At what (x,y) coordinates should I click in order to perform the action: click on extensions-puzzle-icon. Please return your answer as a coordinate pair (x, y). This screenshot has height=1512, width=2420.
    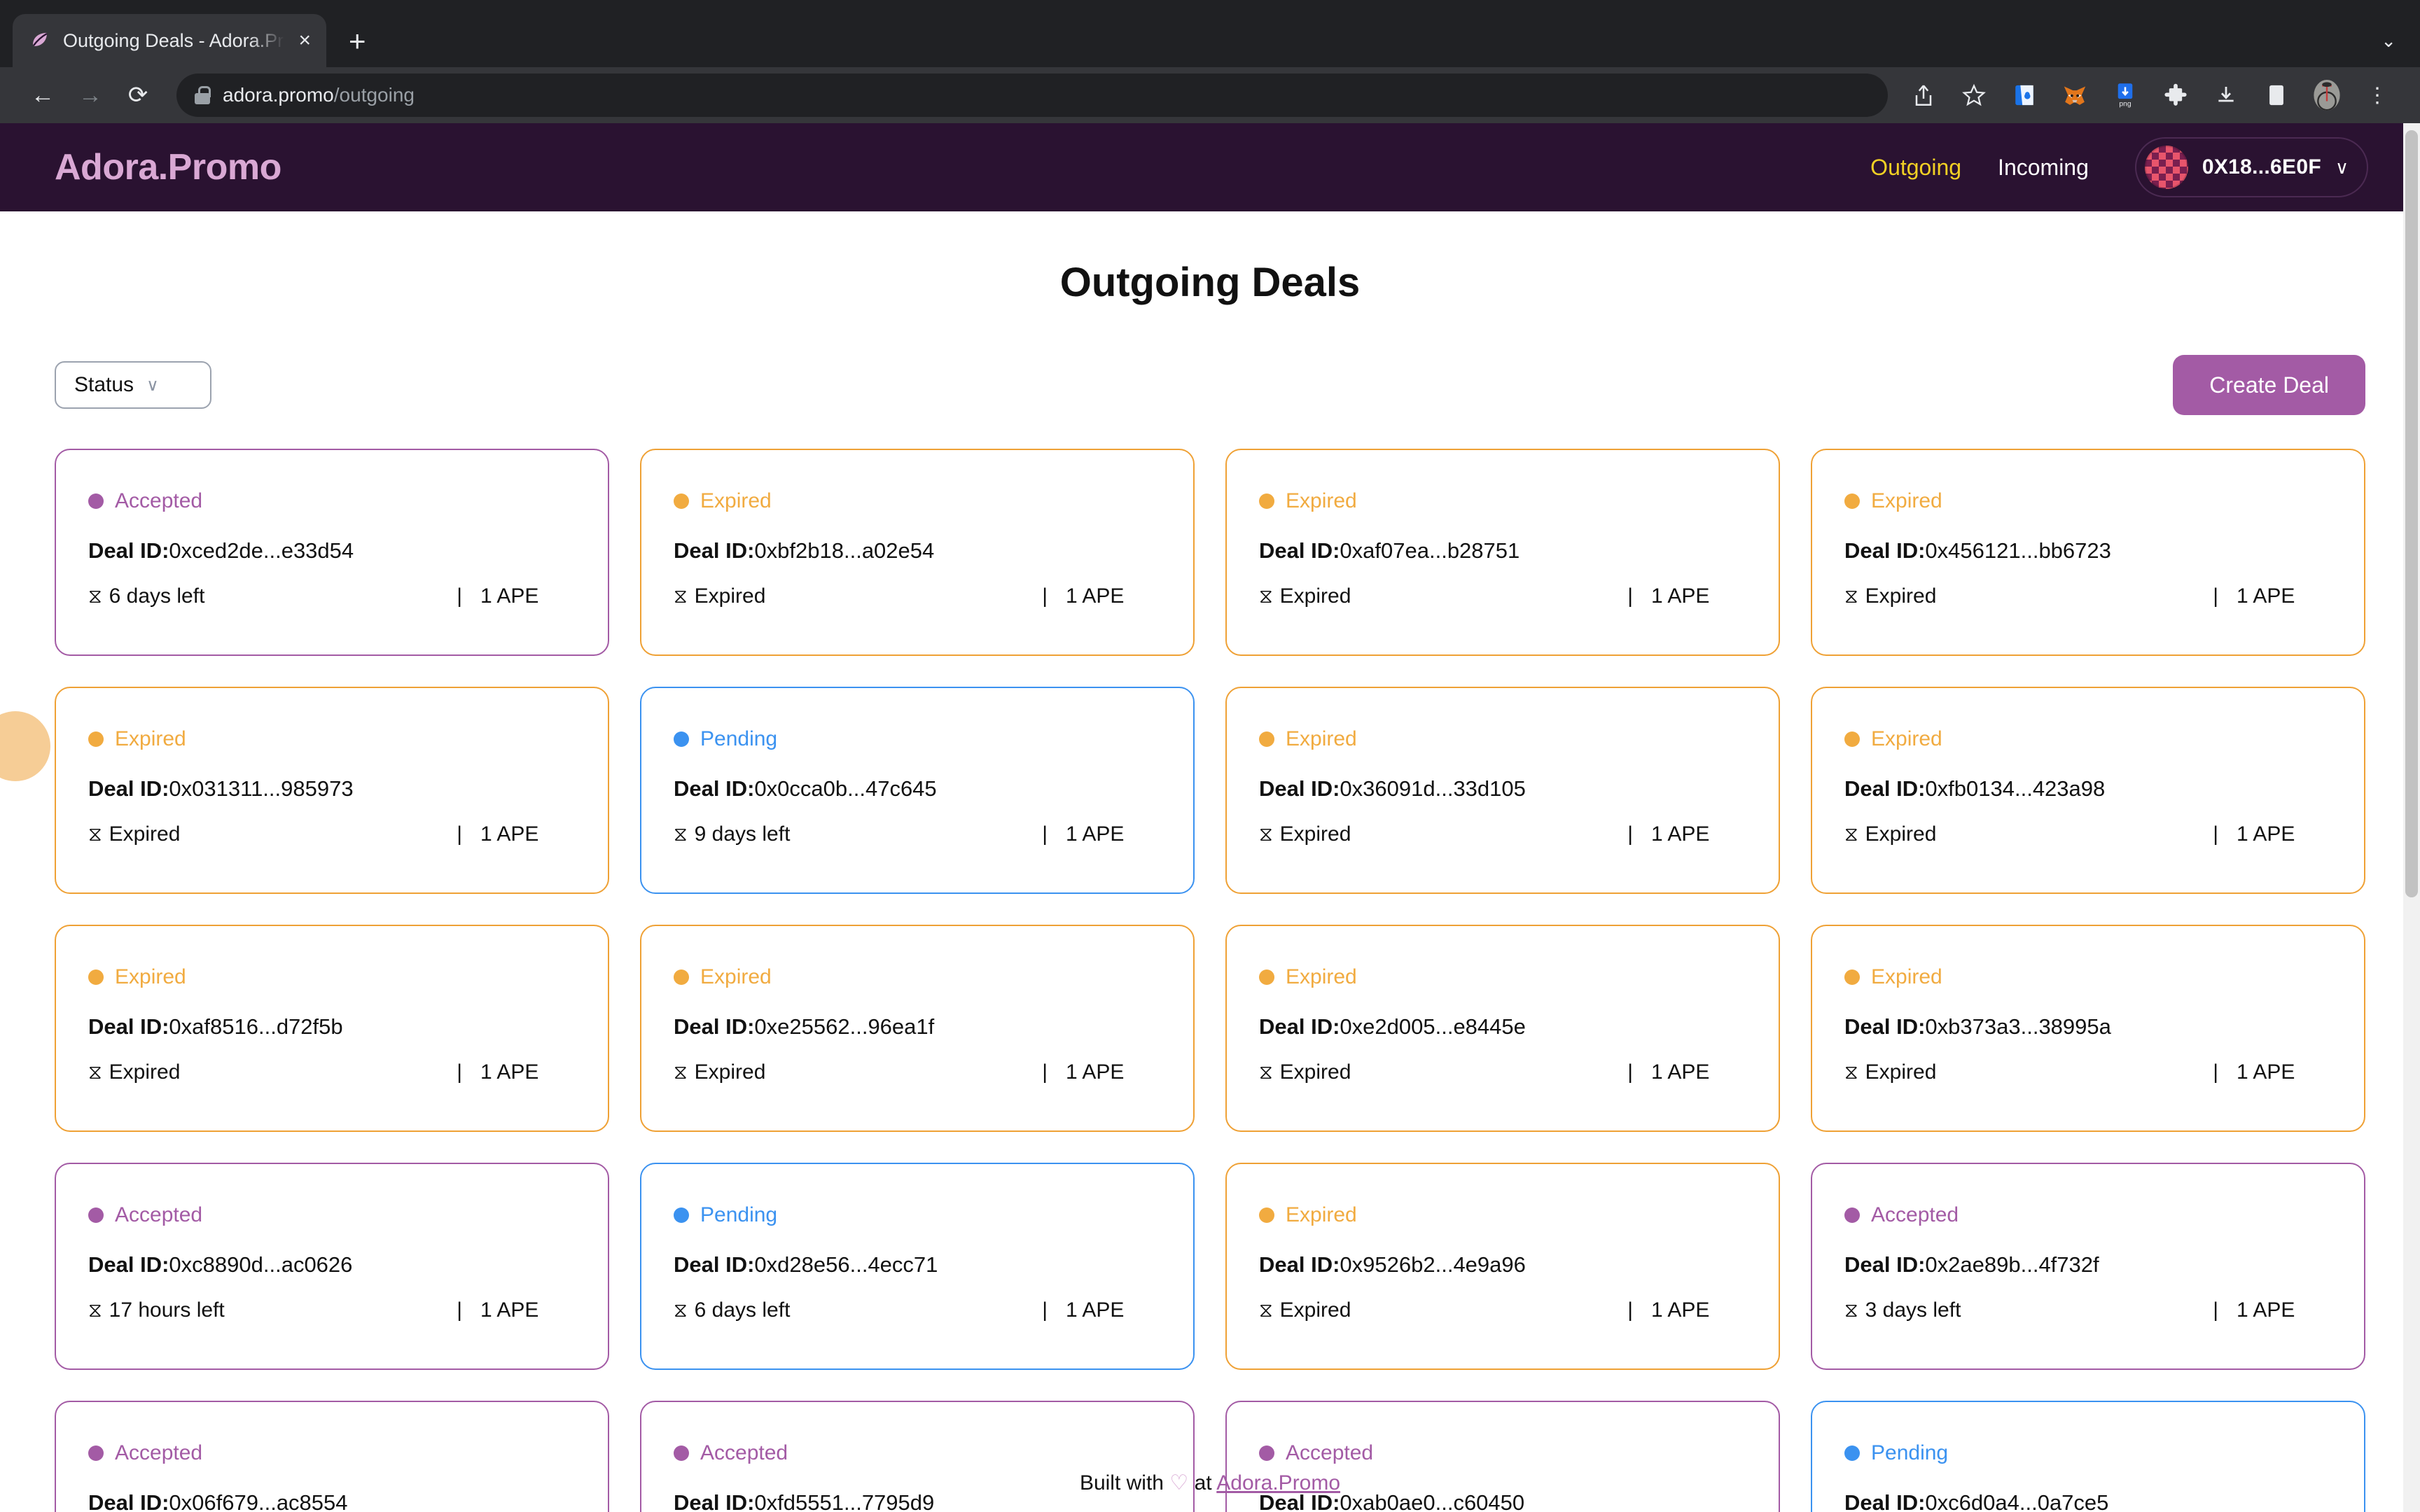
    Looking at the image, I should click on (2175, 95).